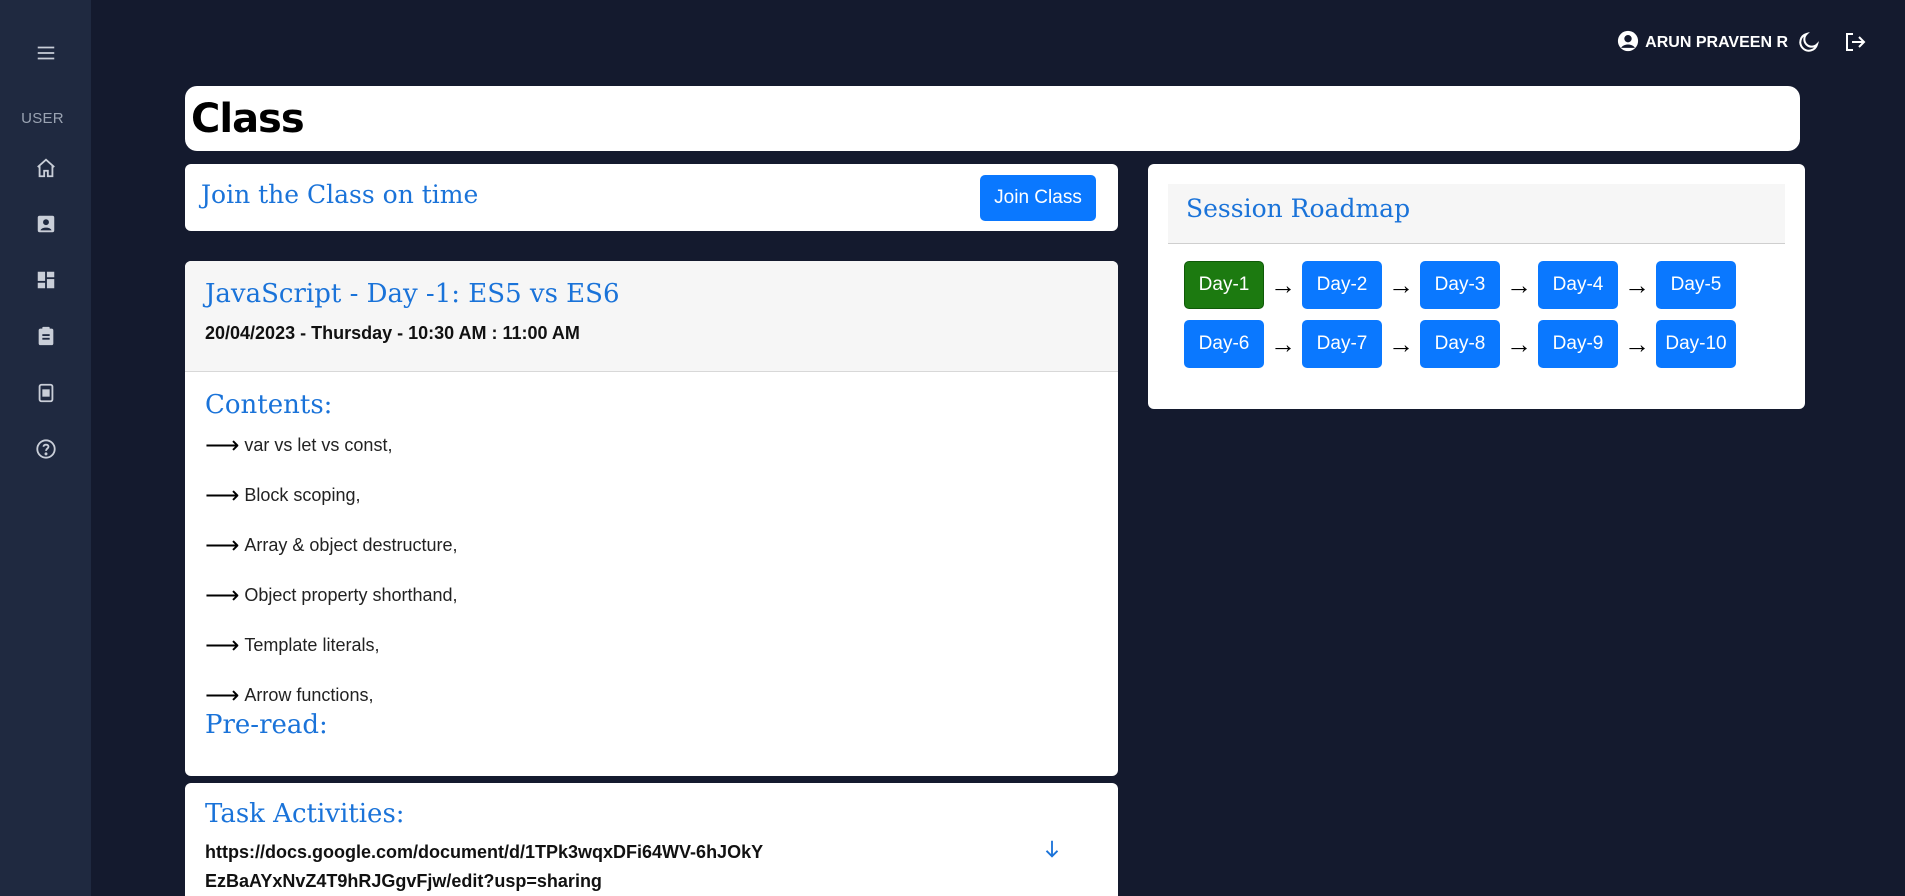  I want to click on dashboard-icon, so click(45, 280).